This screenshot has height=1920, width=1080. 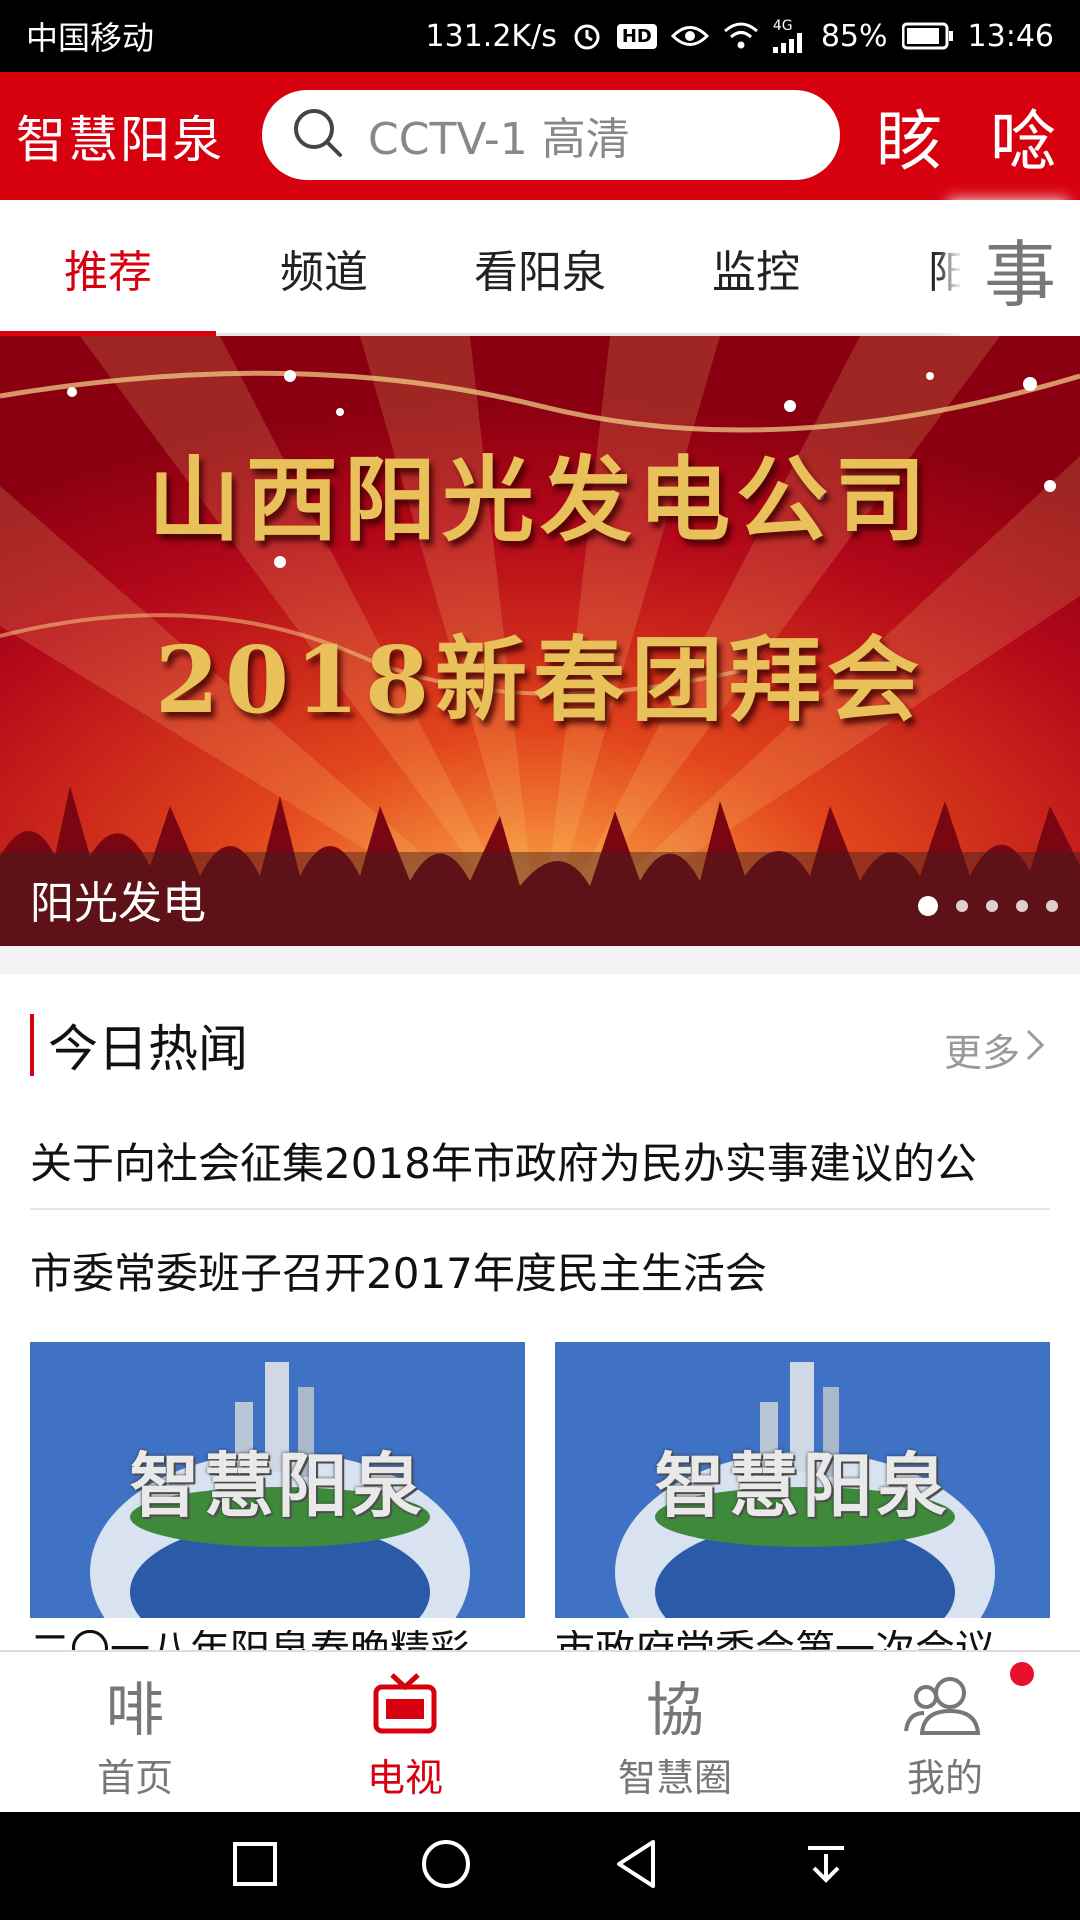 What do you see at coordinates (981, 1053) in the screenshot?
I see `more-label: 更多` at bounding box center [981, 1053].